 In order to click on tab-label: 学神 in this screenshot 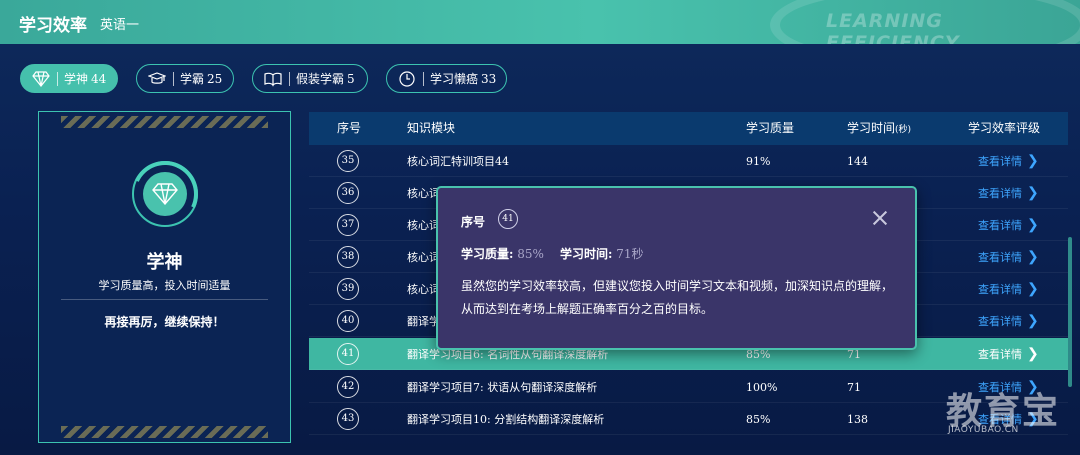, I will do `click(76, 79)`.